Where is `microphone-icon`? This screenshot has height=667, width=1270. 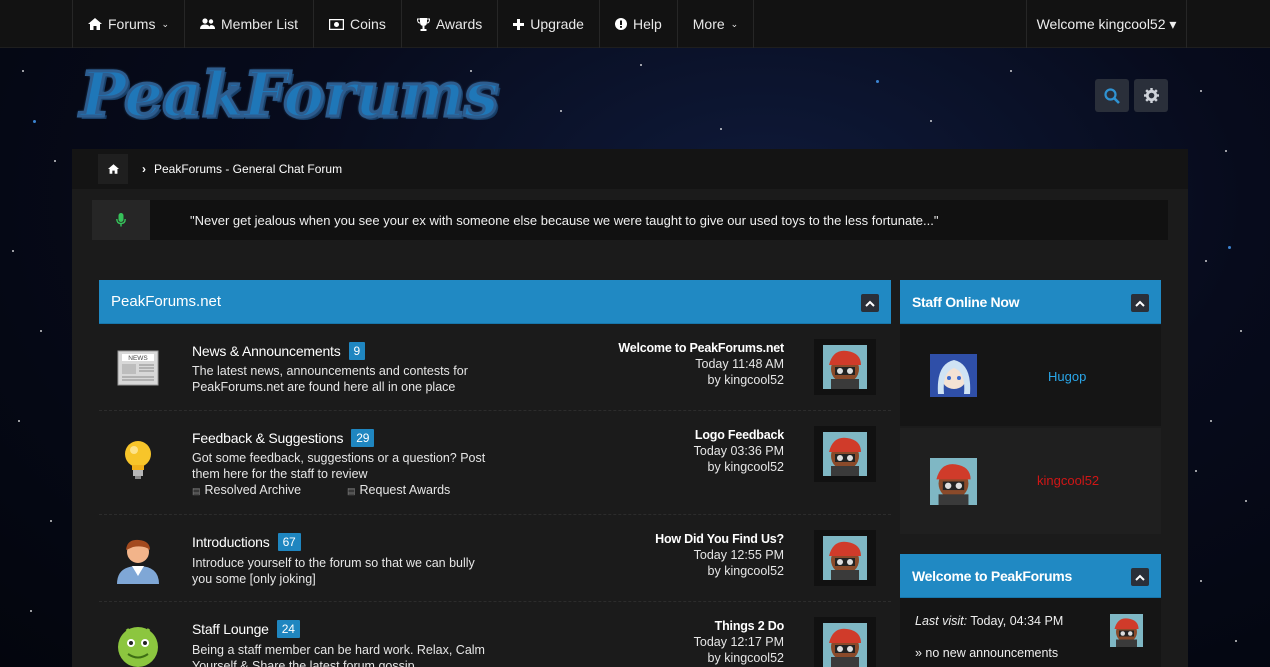 microphone-icon is located at coordinates (121, 220).